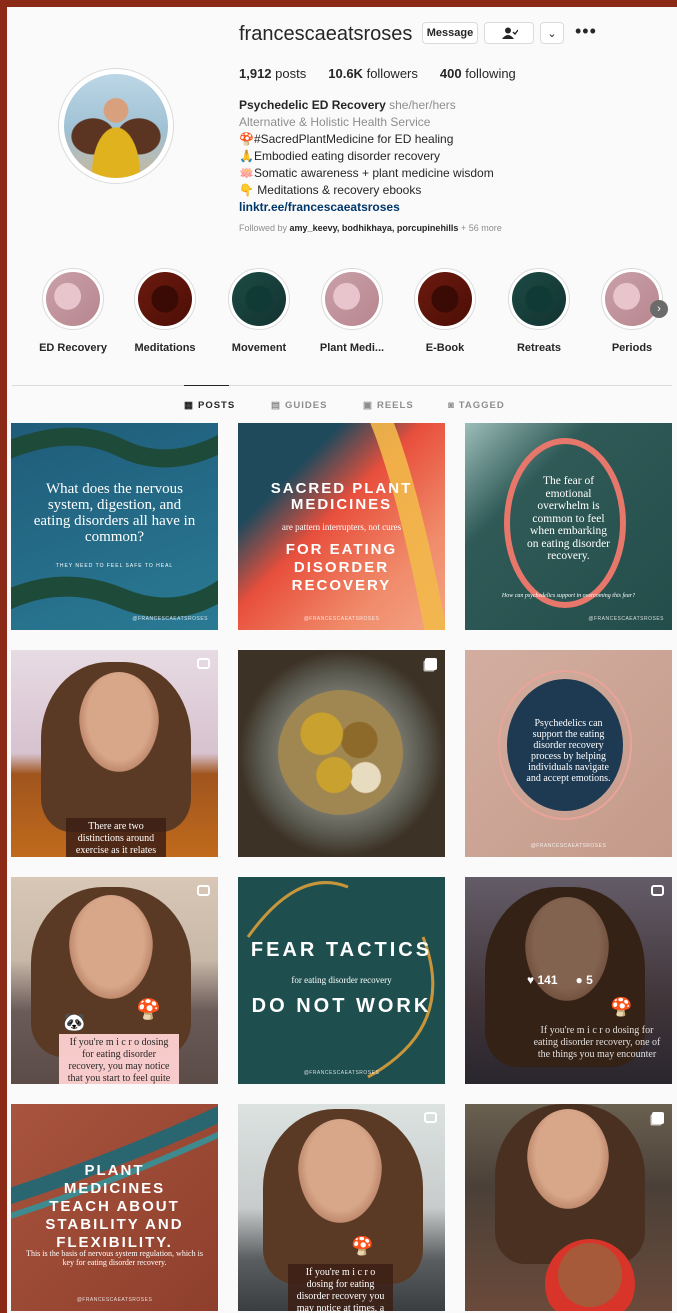  What do you see at coordinates (454, 207) in the screenshot?
I see `bio-link: linktr.ee/francescaeatsroses` at bounding box center [454, 207].